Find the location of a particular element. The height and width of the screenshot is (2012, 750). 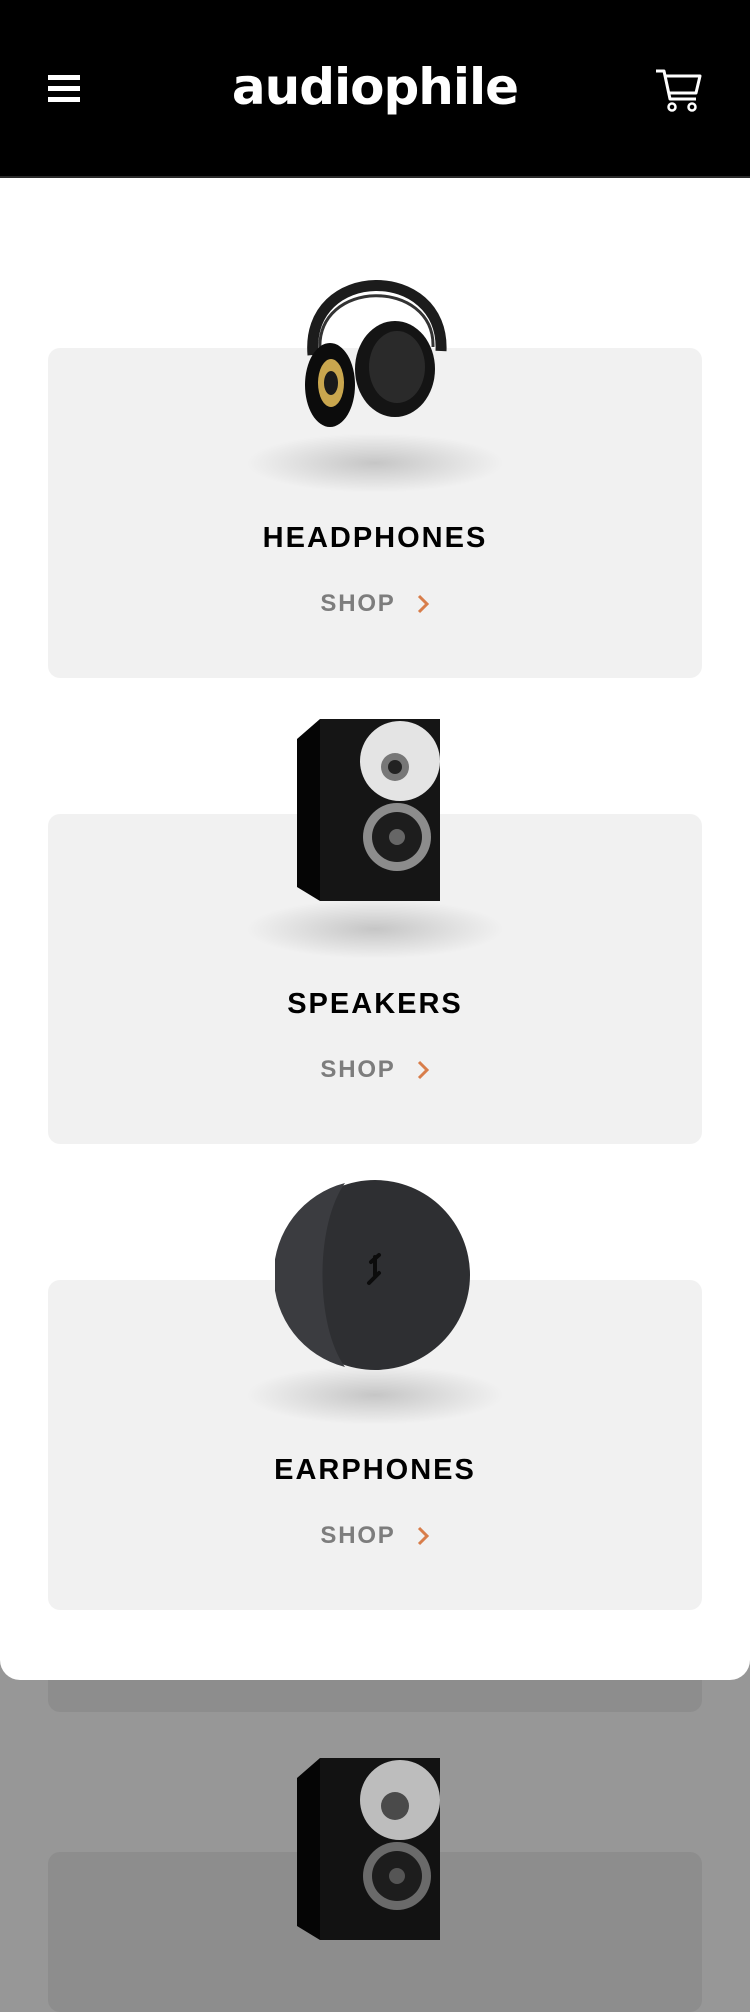

site-logo: audiophile is located at coordinates (375, 87).